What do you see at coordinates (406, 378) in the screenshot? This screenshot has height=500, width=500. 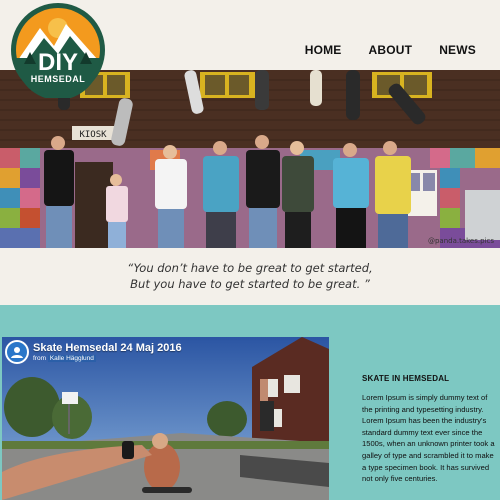 I see `section-heading: SKATE IN HEMSEDAL` at bounding box center [406, 378].